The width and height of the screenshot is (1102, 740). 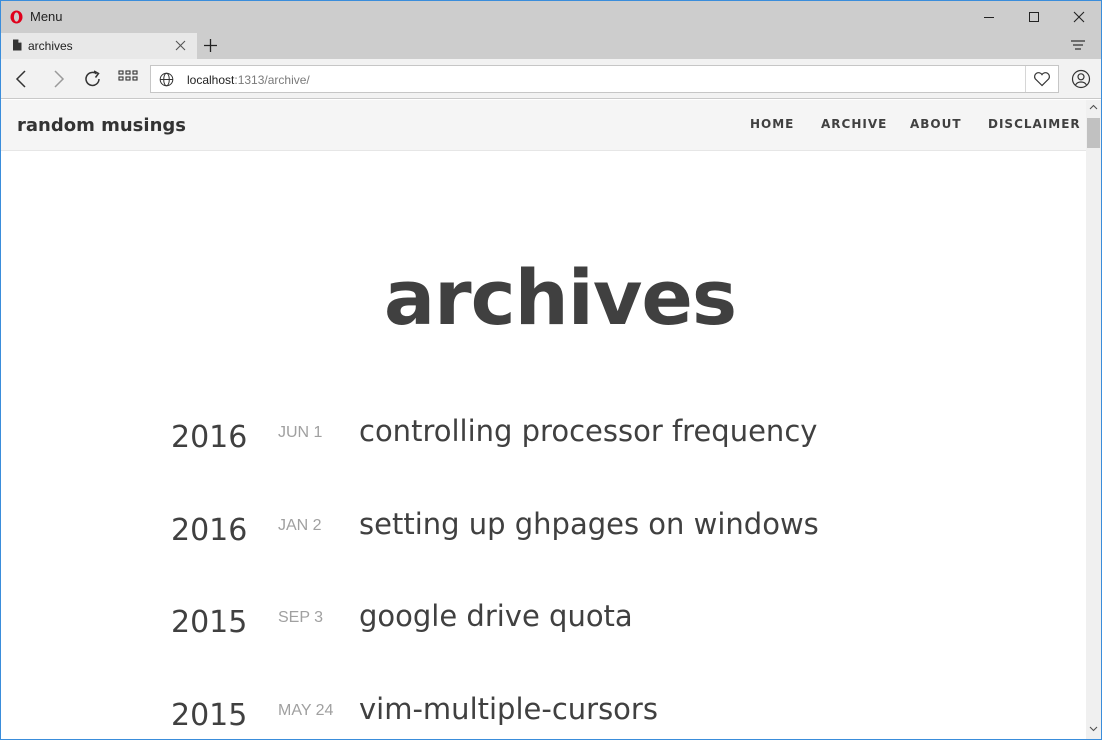 What do you see at coordinates (59, 79) in the screenshot?
I see `forward-icon` at bounding box center [59, 79].